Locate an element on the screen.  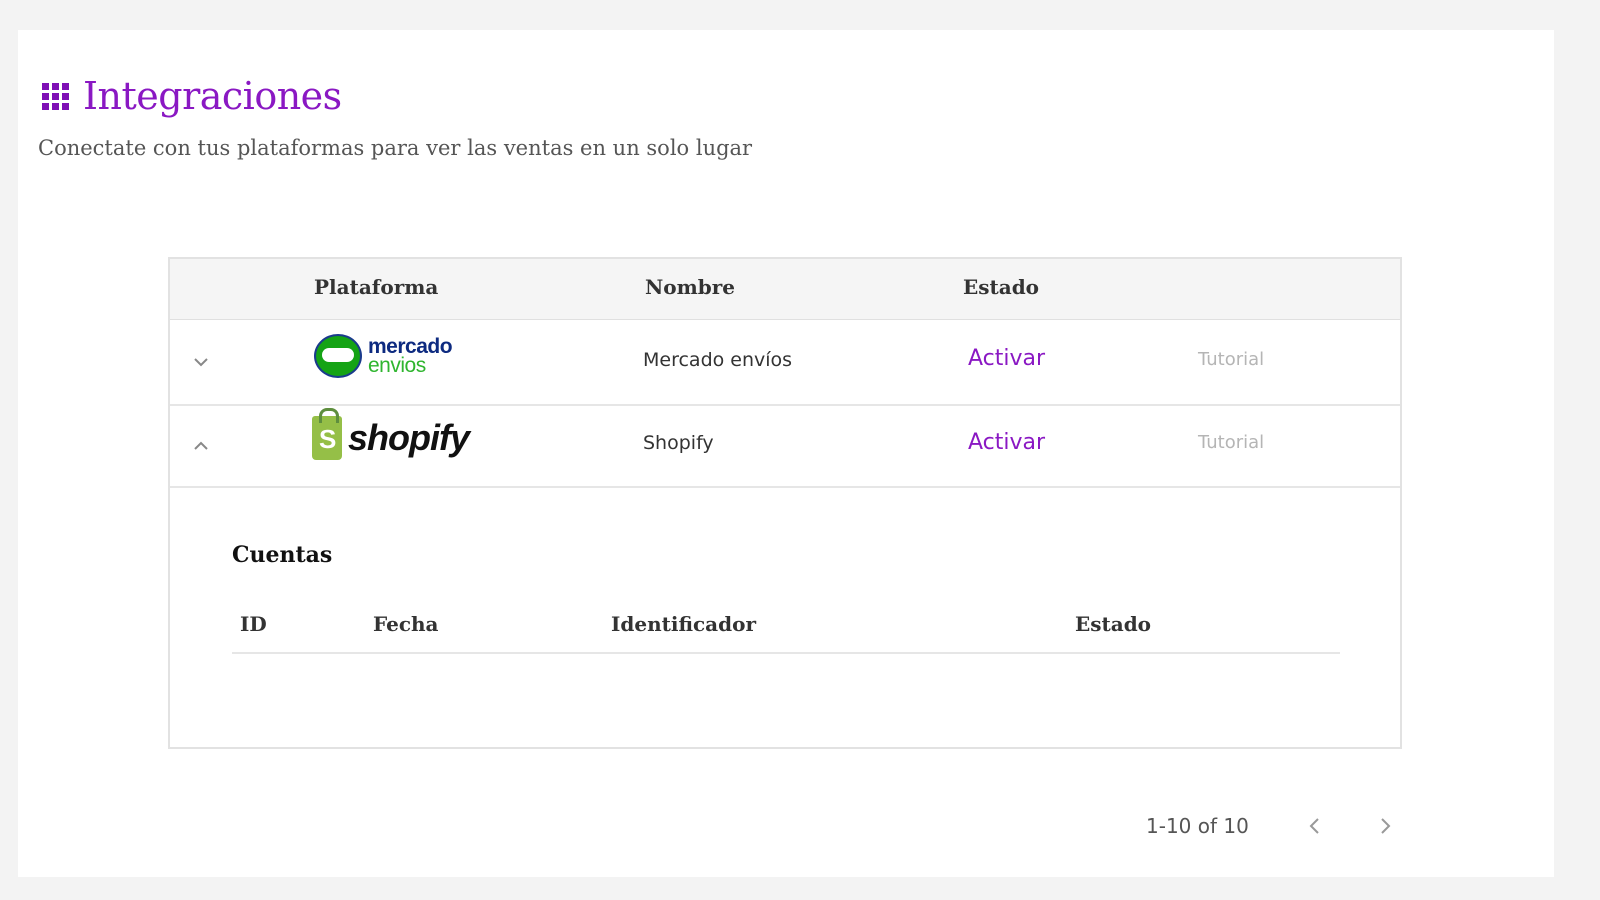
accounts-table-header: ID Fecha Identificador Estado is located at coordinates (786, 629).